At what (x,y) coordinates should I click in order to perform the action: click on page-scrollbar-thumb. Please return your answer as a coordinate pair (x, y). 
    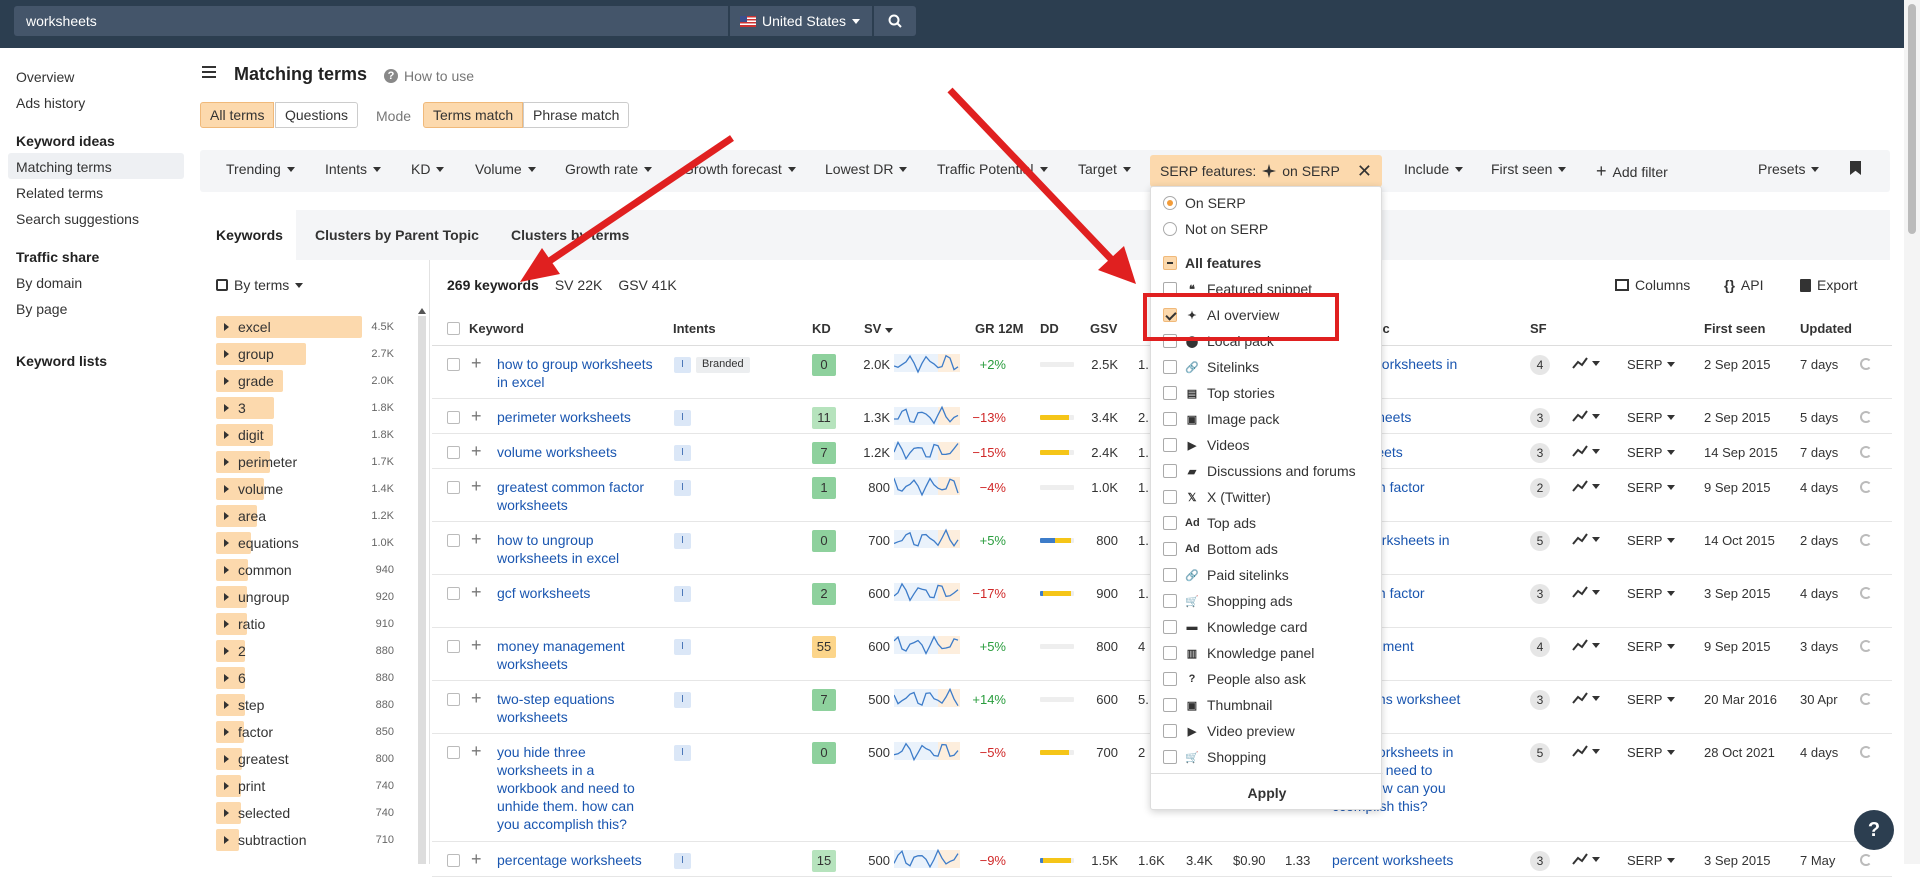
    Looking at the image, I should click on (1912, 119).